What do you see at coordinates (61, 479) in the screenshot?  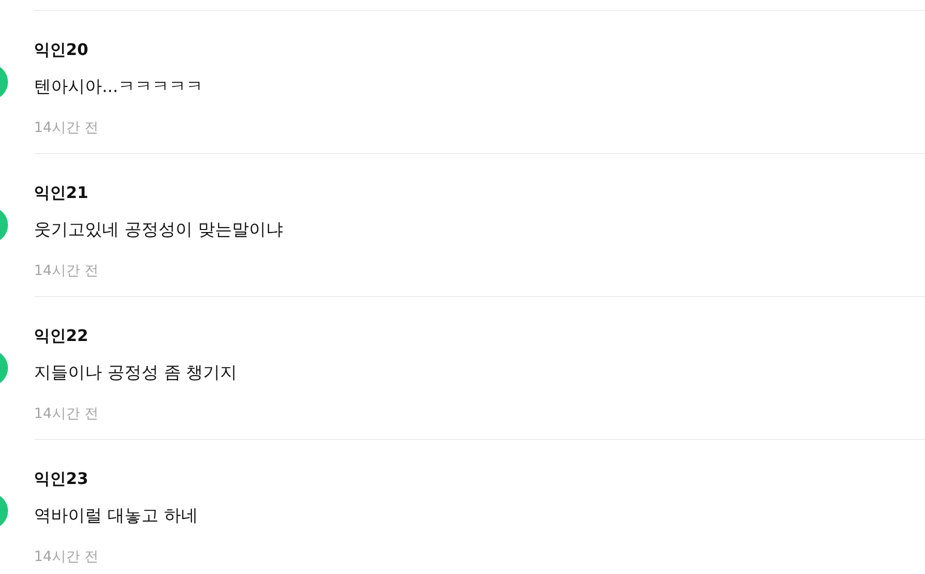 I see `comment-author: 익인23` at bounding box center [61, 479].